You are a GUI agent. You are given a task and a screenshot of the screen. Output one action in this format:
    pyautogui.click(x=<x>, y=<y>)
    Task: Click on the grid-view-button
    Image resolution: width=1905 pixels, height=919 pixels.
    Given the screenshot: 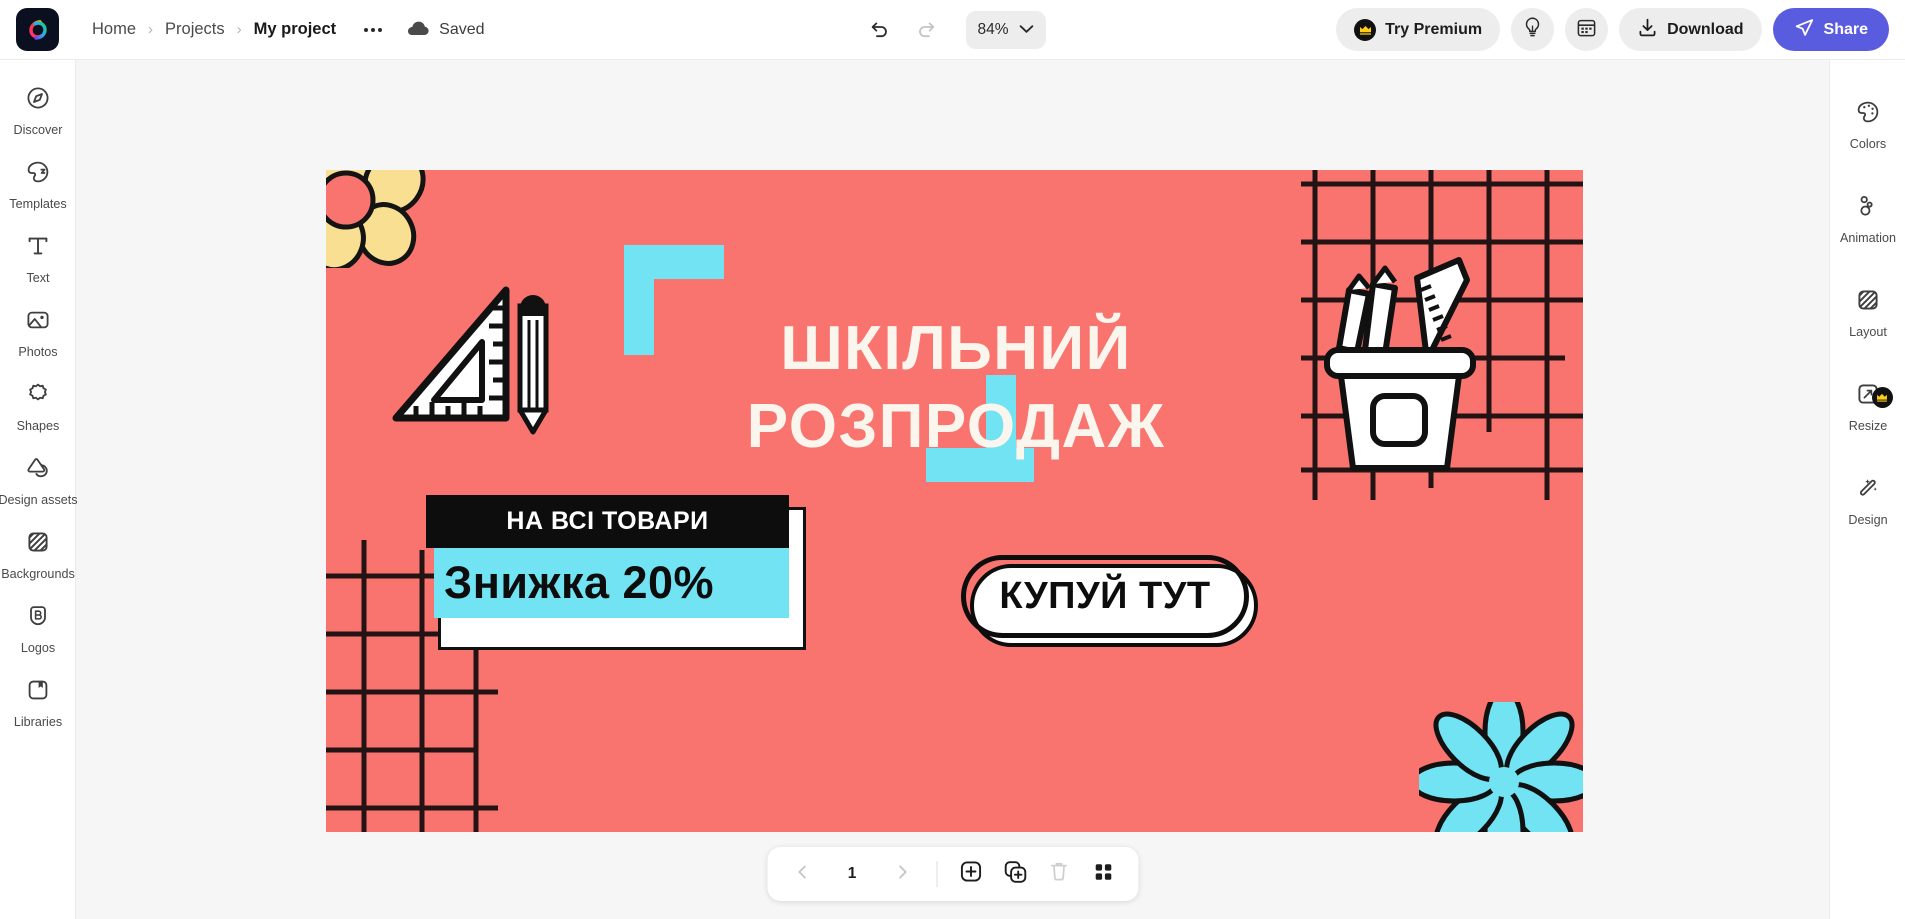 What is the action you would take?
    pyautogui.click(x=1103, y=874)
    